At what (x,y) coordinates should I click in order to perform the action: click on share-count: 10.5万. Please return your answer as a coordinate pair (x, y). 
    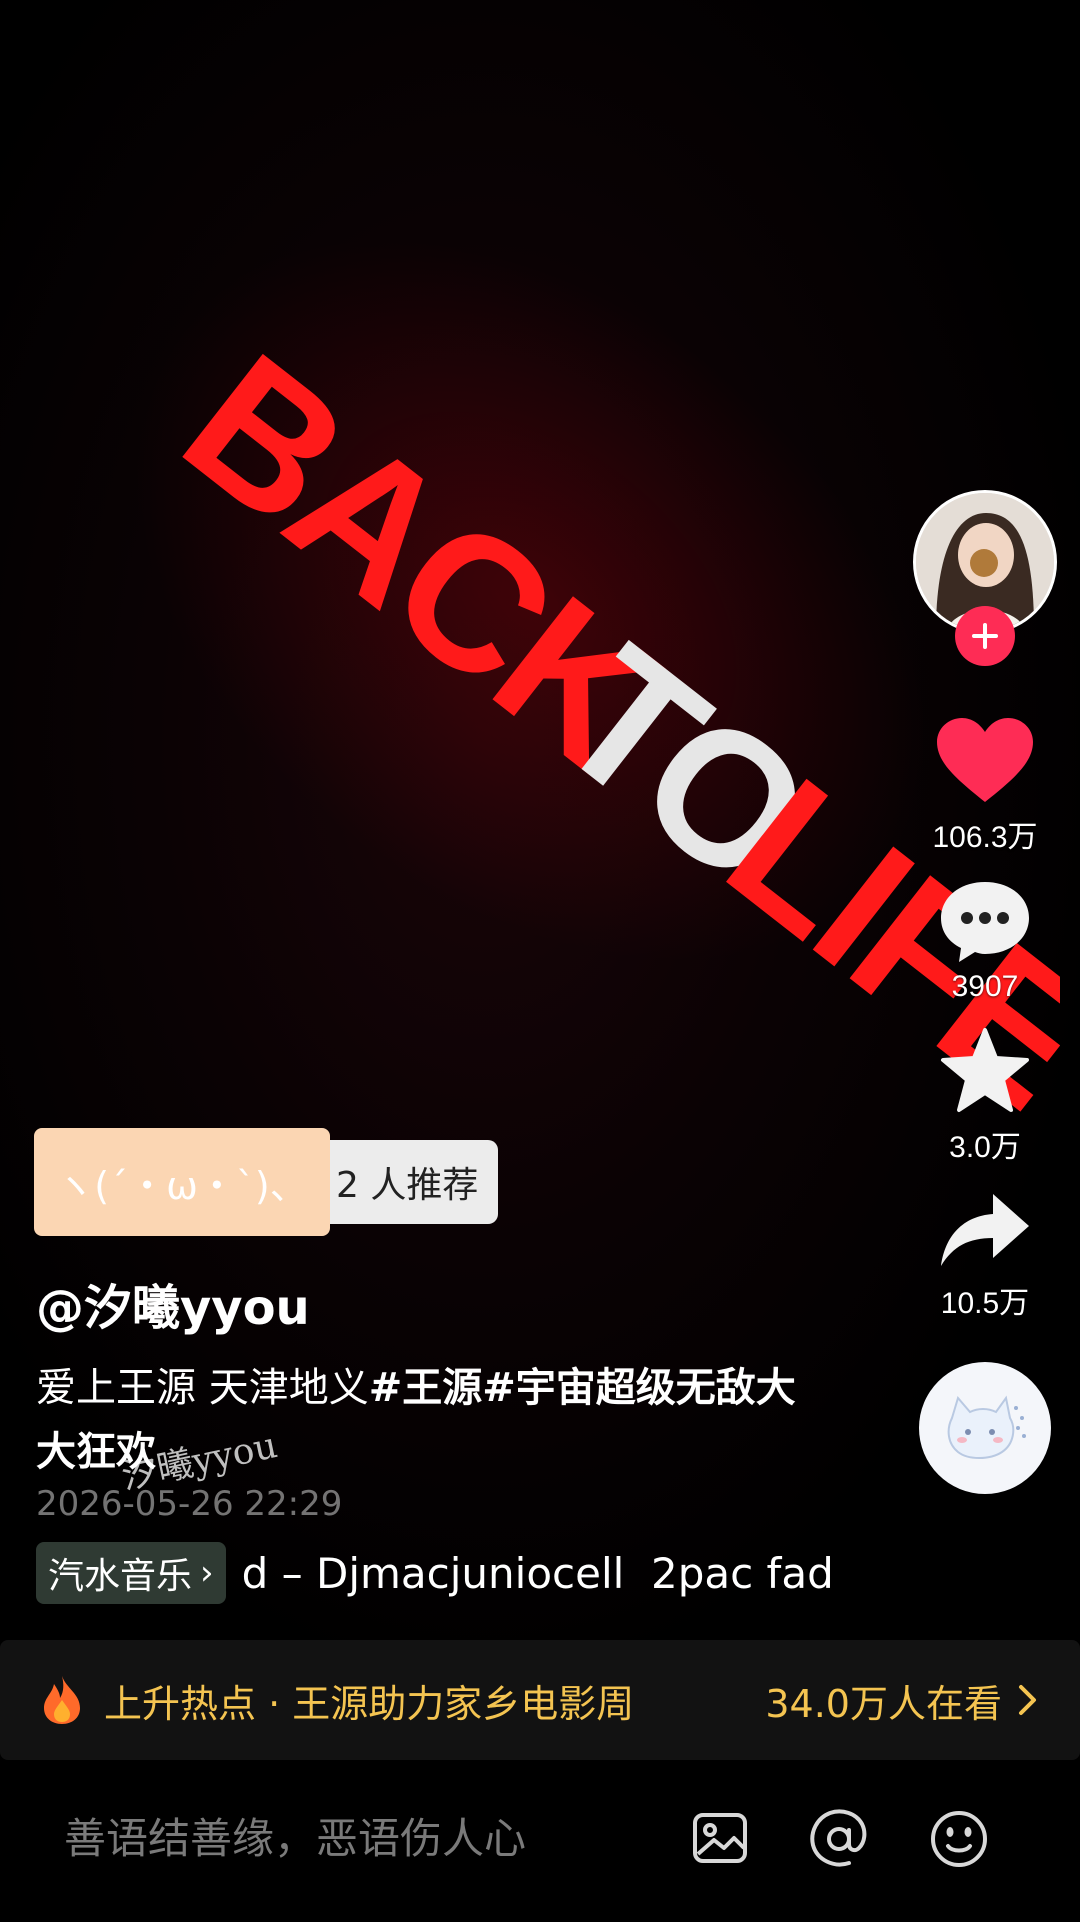
    Looking at the image, I should click on (985, 1303).